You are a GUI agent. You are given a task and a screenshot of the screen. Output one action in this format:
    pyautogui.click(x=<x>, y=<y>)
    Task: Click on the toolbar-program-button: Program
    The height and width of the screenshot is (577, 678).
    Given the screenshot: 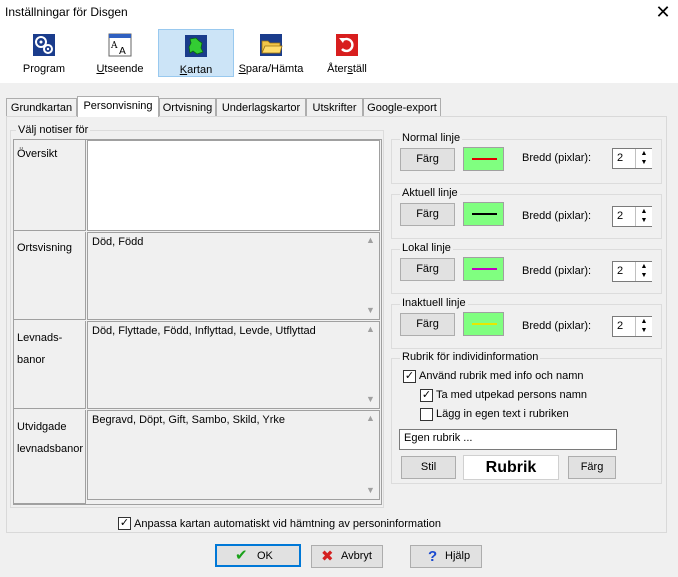 What is the action you would take?
    pyautogui.click(x=44, y=53)
    